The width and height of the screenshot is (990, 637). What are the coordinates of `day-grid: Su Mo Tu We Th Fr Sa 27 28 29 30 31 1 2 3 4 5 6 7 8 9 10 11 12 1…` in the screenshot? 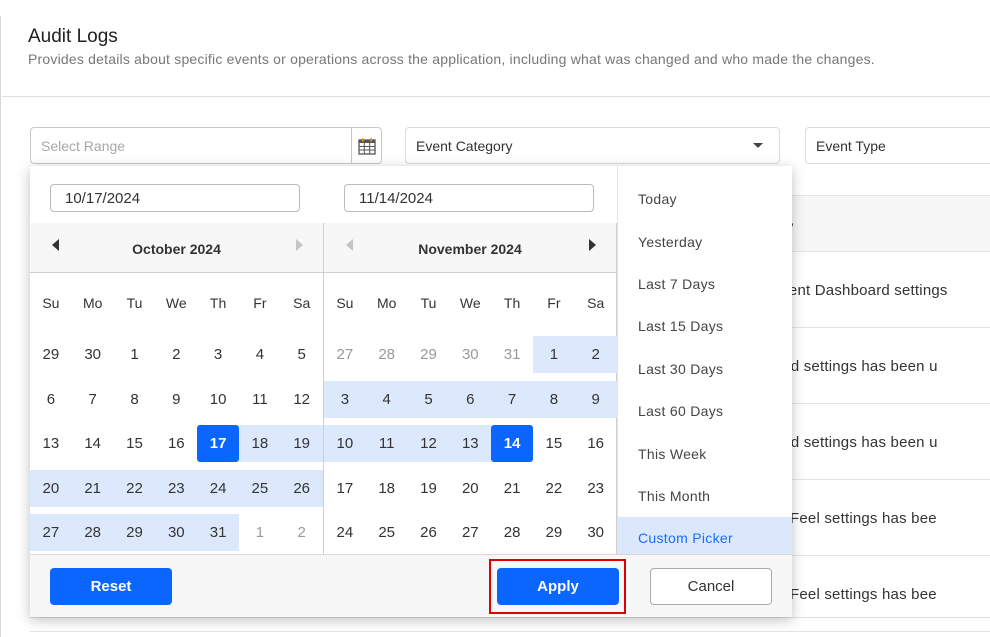 It's located at (470, 415).